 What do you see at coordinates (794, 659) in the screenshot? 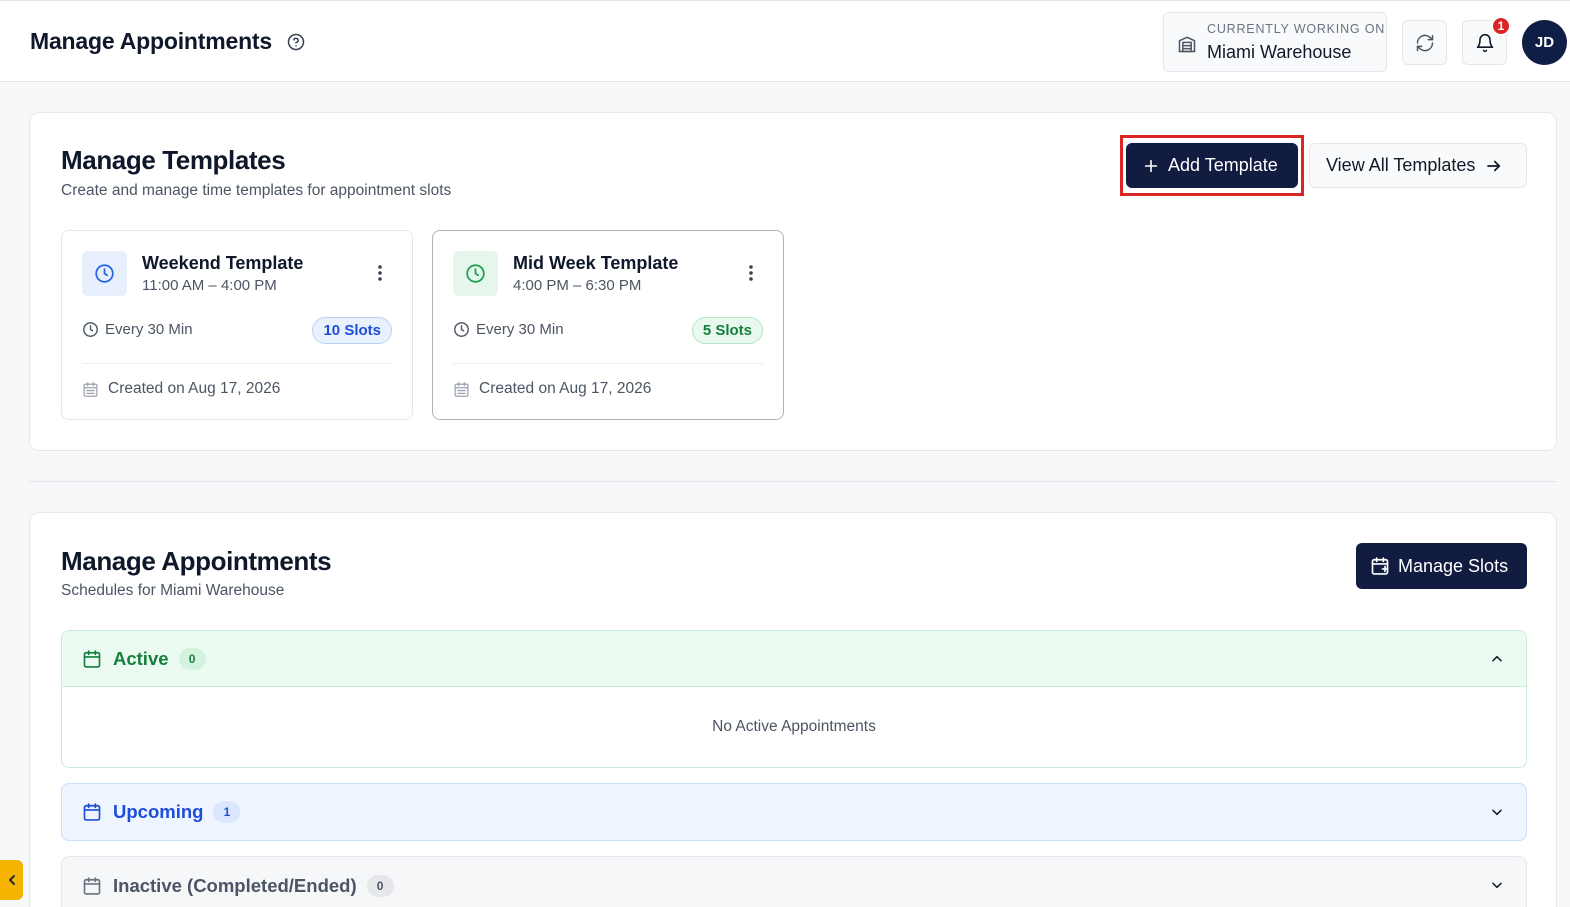
I see `active-group-header: Active 0` at bounding box center [794, 659].